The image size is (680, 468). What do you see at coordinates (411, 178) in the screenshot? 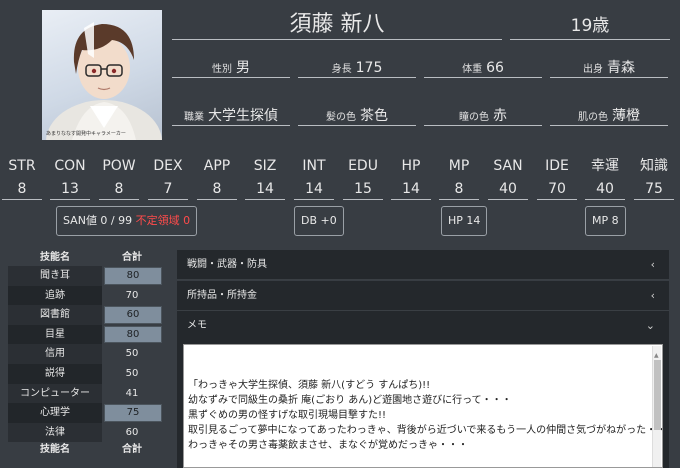
I see `stat-hp: HP 14` at bounding box center [411, 178].